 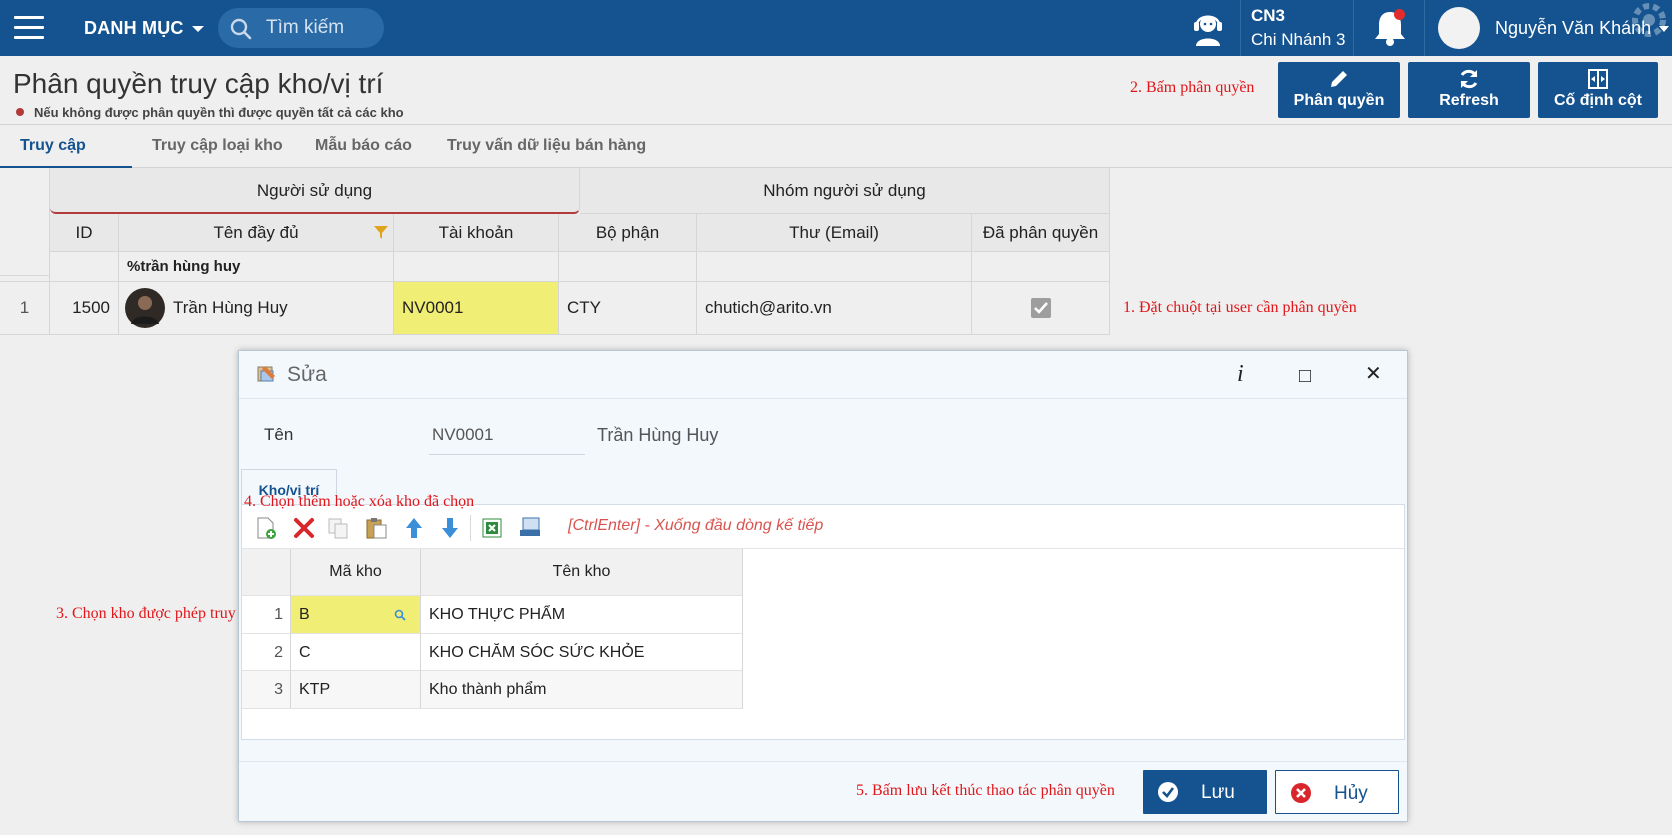 I want to click on delete-row-icon, so click(x=304, y=528).